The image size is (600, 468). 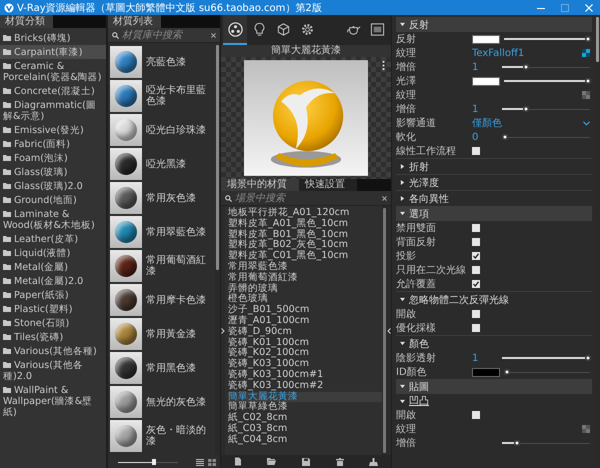 I want to click on category-item: Bricks(磚塊), so click(x=53, y=38).